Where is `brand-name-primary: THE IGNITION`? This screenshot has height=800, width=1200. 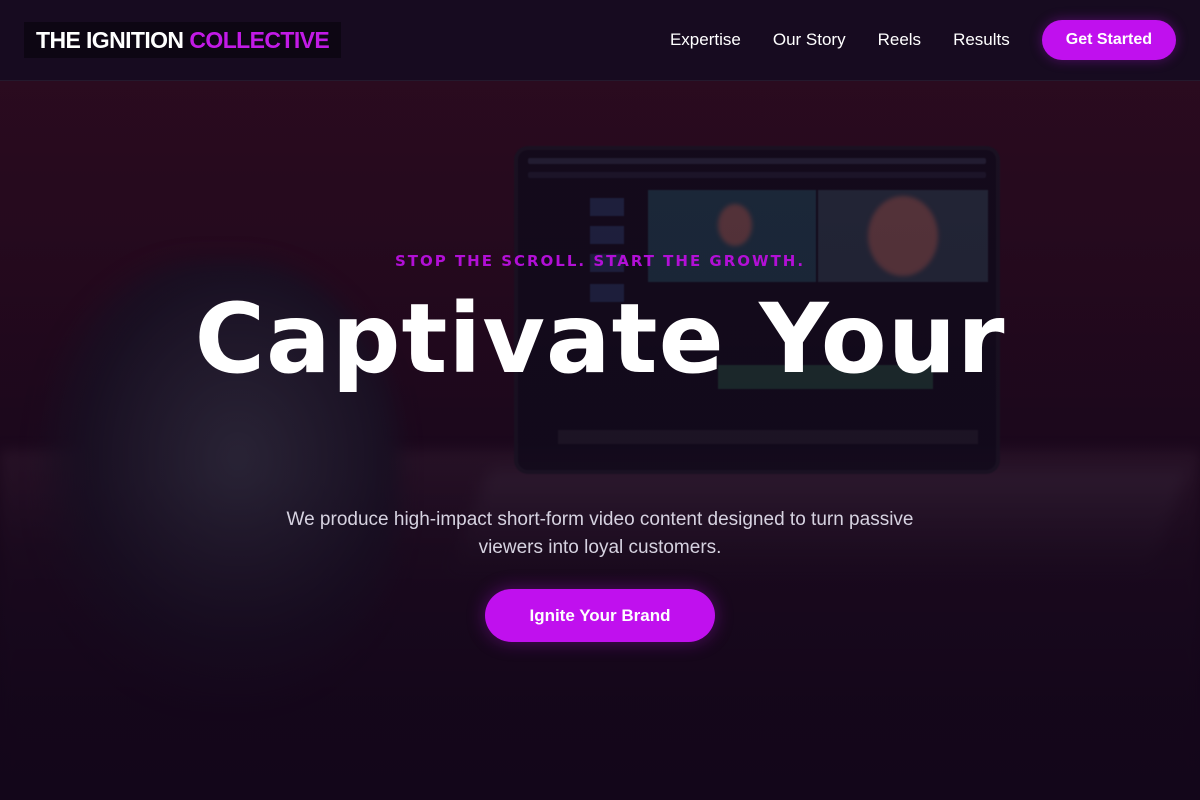
brand-name-primary: THE IGNITION is located at coordinates (110, 39).